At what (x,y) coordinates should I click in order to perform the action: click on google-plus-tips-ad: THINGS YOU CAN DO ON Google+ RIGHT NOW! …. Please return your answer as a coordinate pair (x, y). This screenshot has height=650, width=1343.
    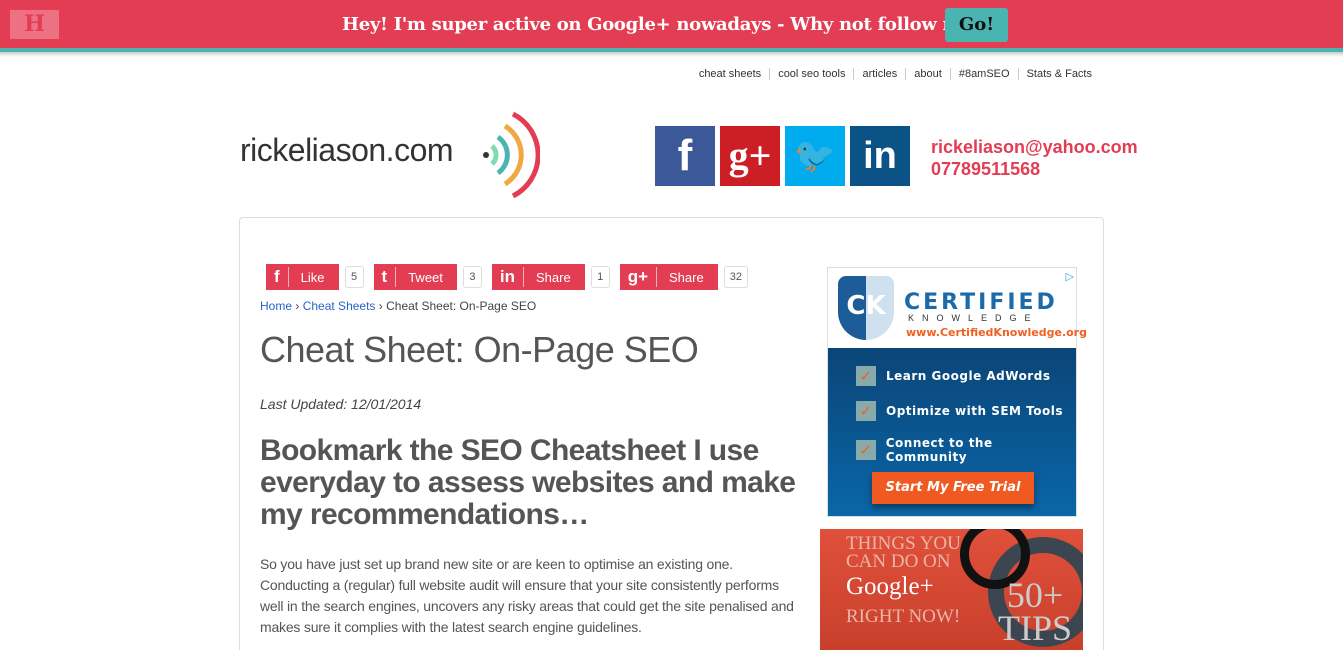
    Looking at the image, I should click on (951, 589).